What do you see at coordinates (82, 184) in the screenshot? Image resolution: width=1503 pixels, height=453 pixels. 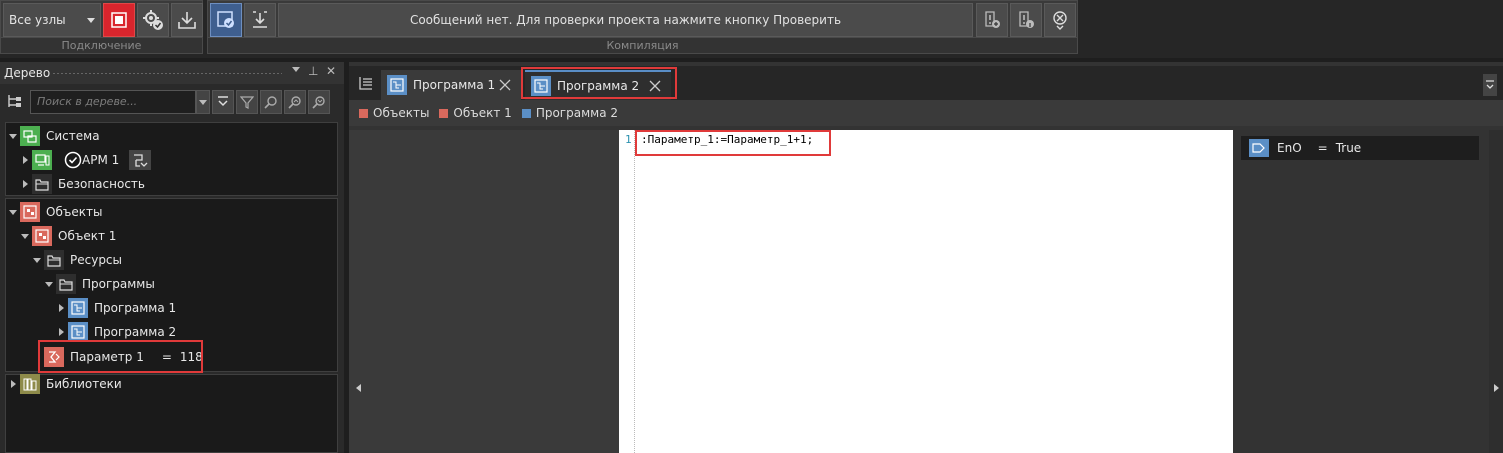 I see `tree-item-security: Безопасность` at bounding box center [82, 184].